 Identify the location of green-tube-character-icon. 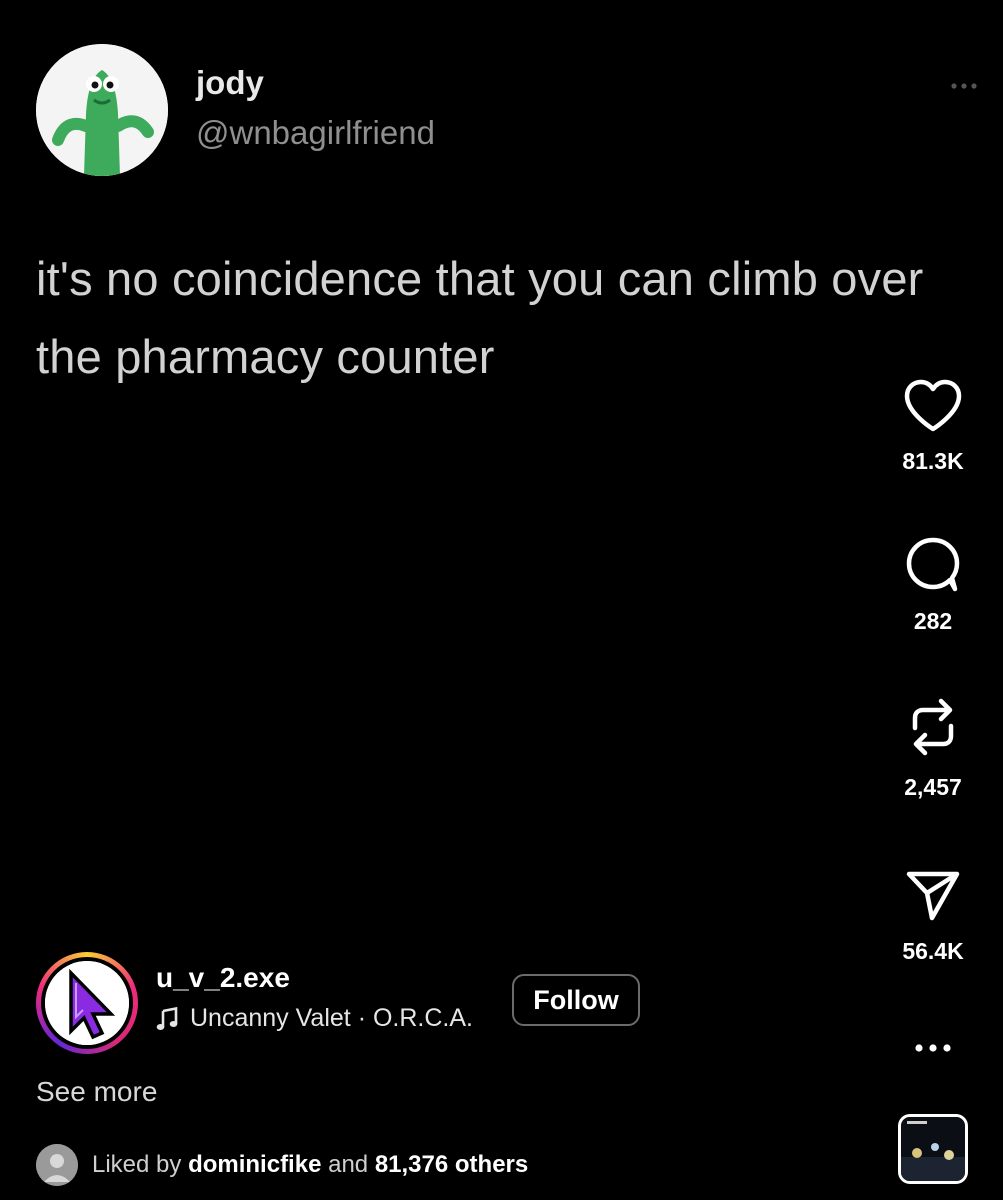
(102, 110).